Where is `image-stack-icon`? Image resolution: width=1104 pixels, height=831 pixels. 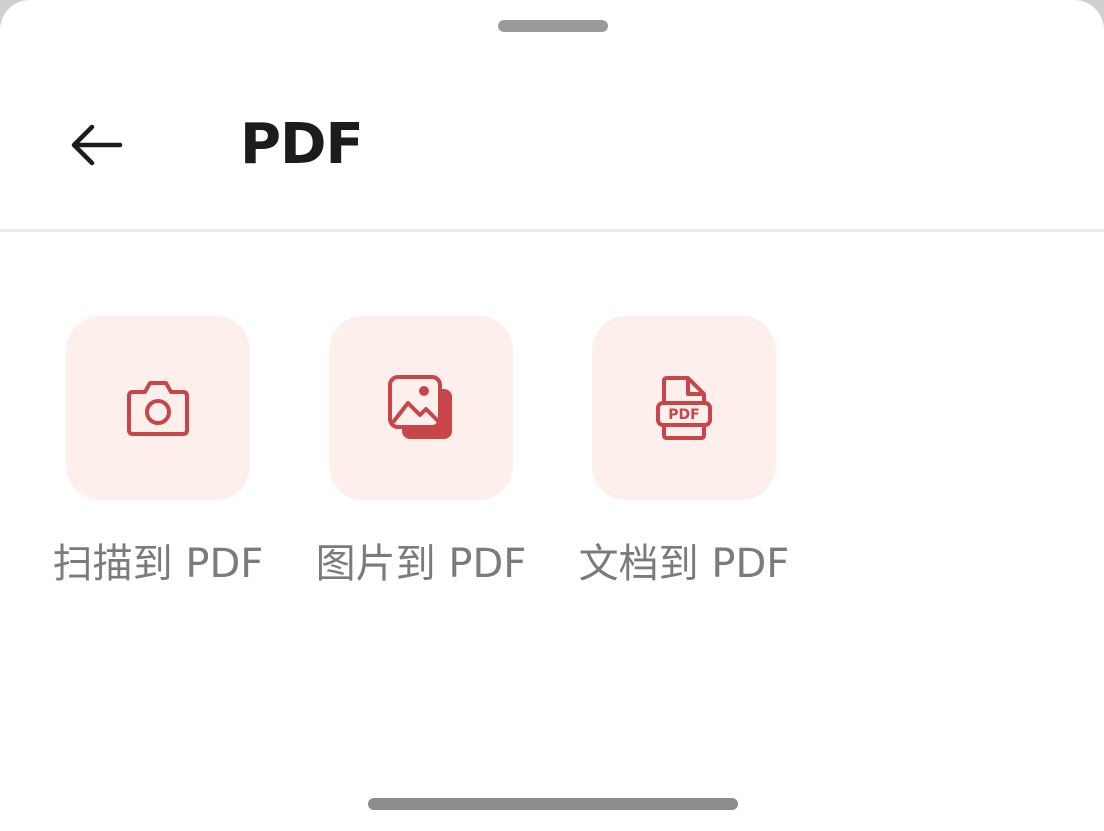
image-stack-icon is located at coordinates (420, 407).